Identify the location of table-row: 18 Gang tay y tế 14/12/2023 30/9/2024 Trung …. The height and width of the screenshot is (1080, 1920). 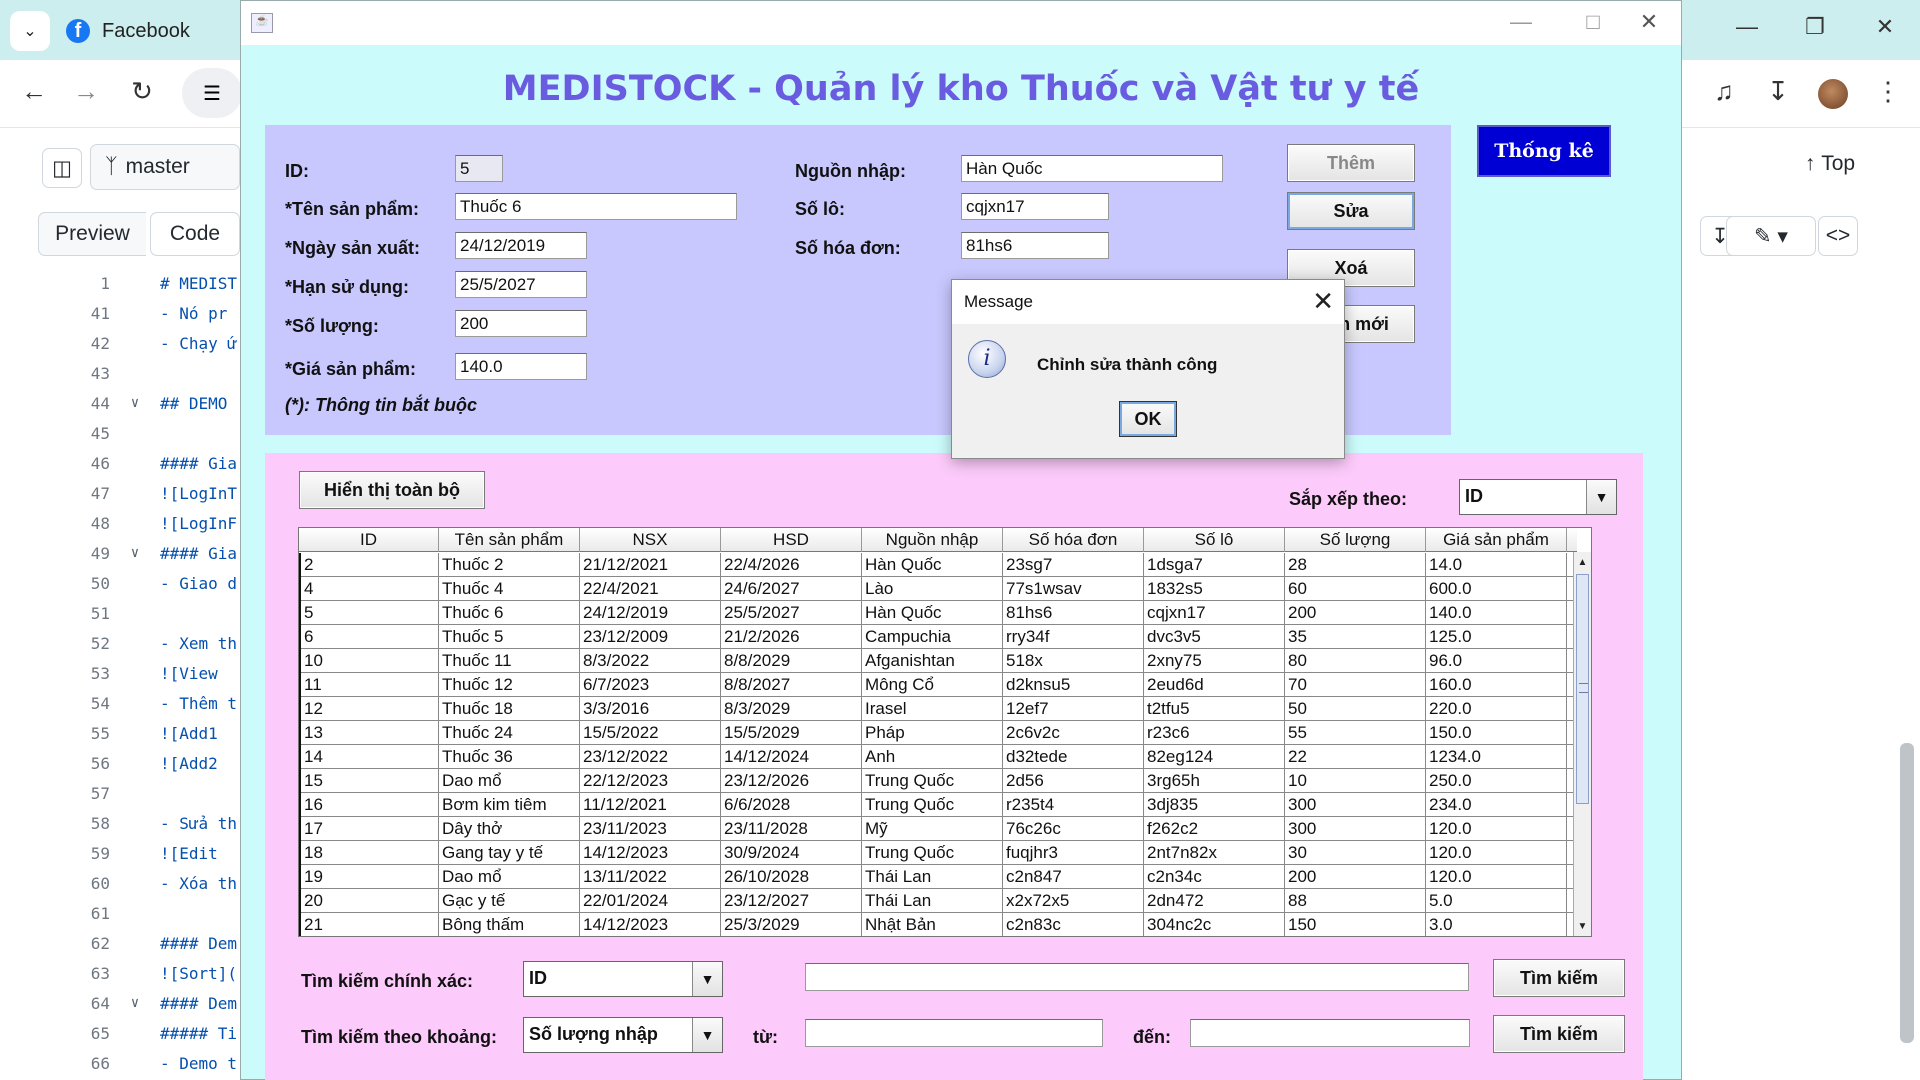
(937, 853).